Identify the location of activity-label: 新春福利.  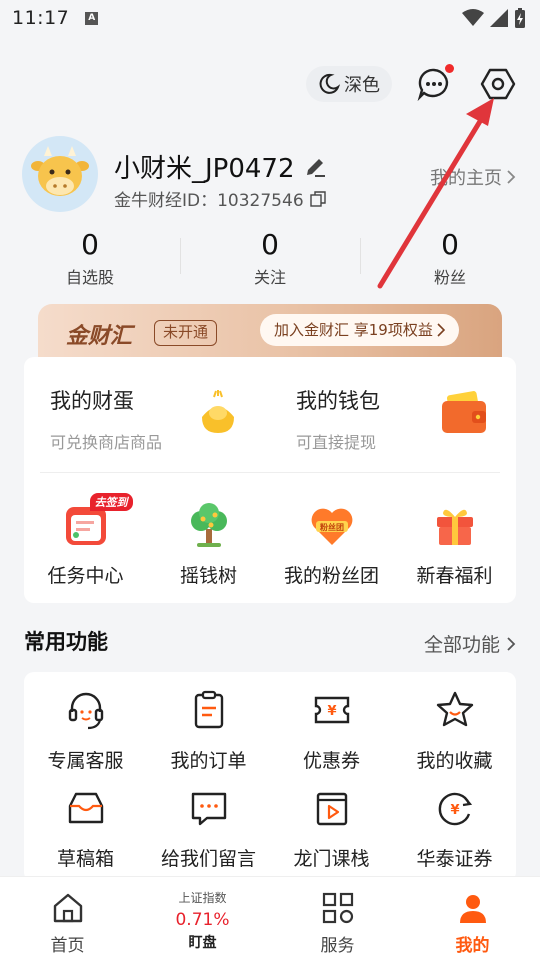
(454, 576).